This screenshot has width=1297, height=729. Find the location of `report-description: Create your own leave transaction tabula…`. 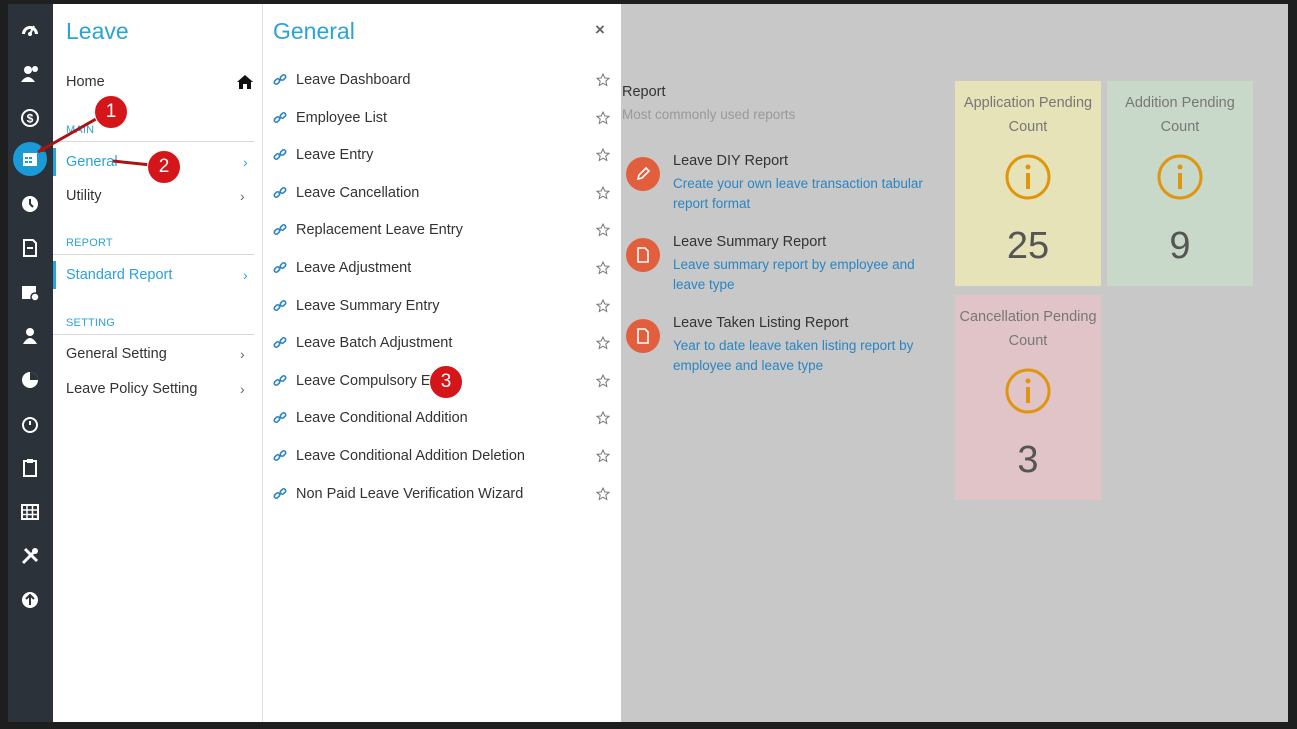

report-description: Create your own leave transaction tabula… is located at coordinates (800, 194).